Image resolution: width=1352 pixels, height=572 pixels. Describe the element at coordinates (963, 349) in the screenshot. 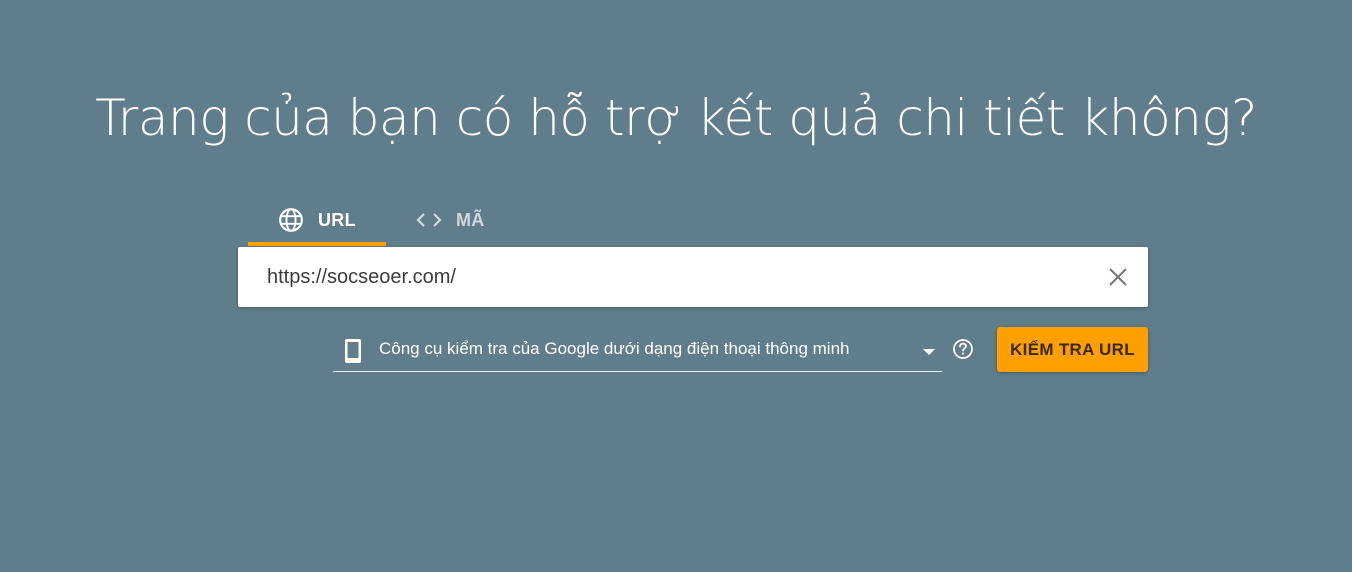

I see `help-icon` at that location.